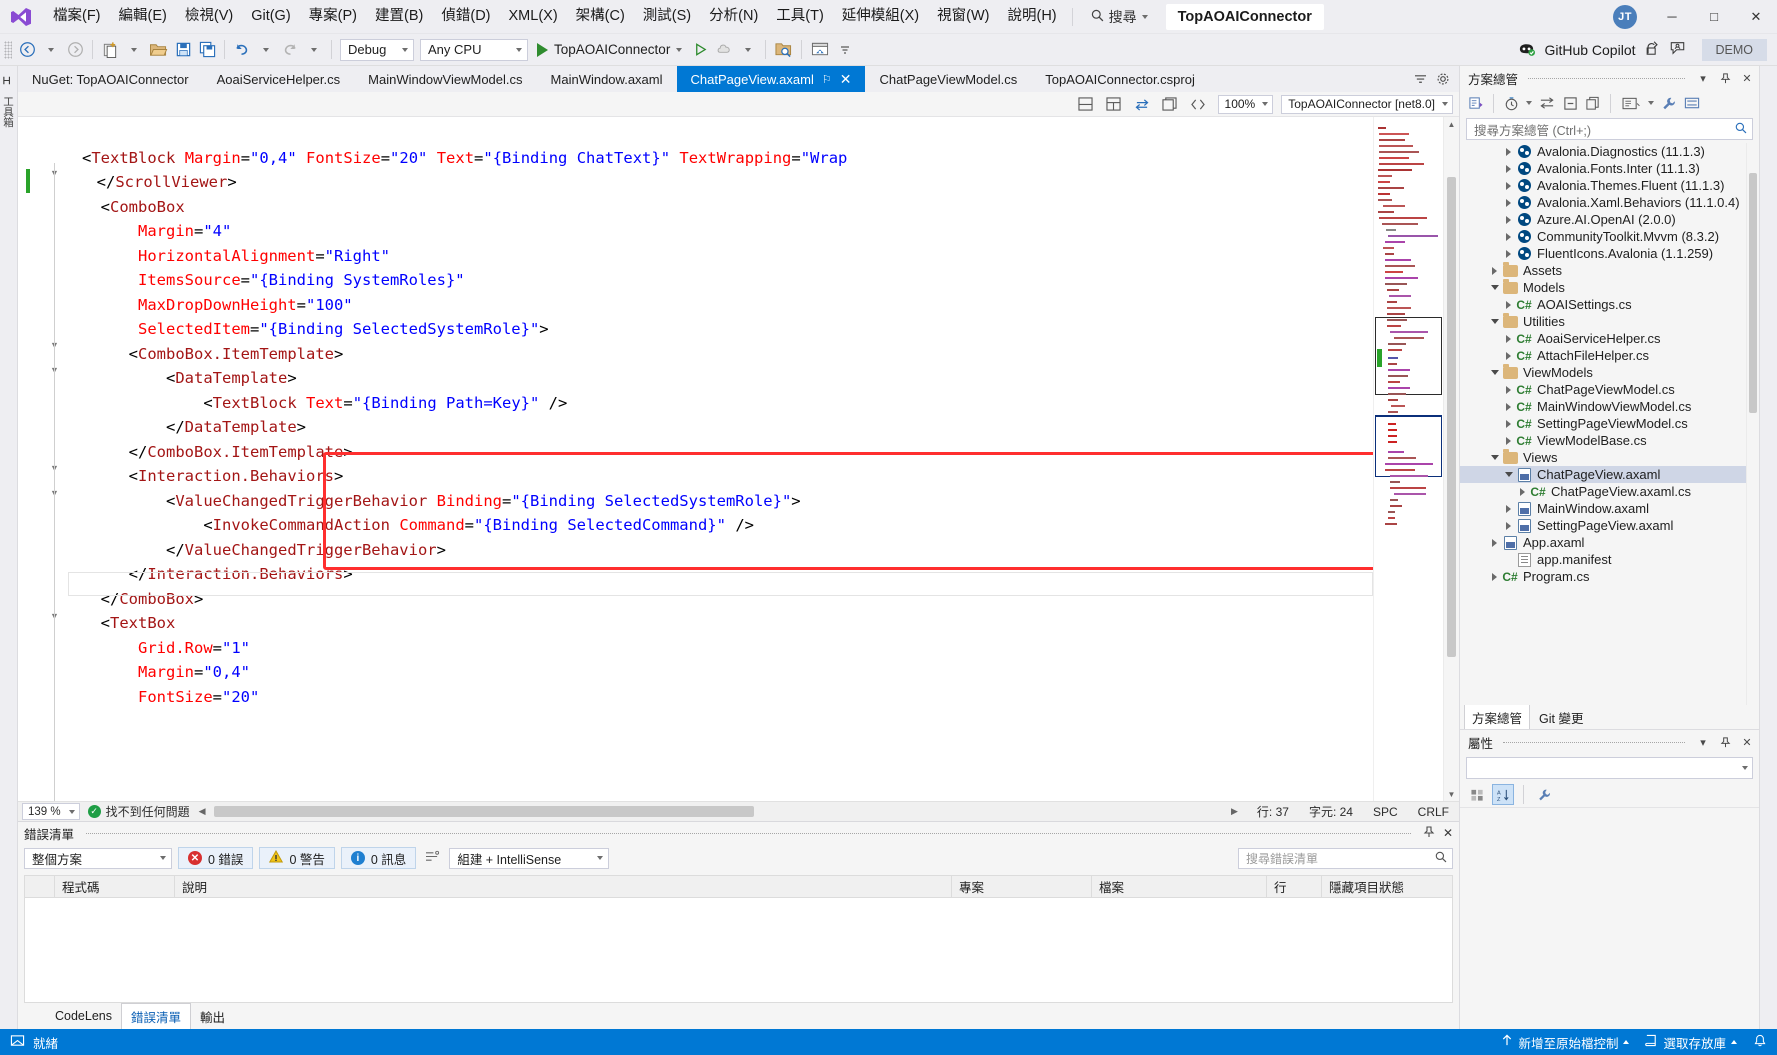  I want to click on menu-item-architecture: 架構(C), so click(600, 16).